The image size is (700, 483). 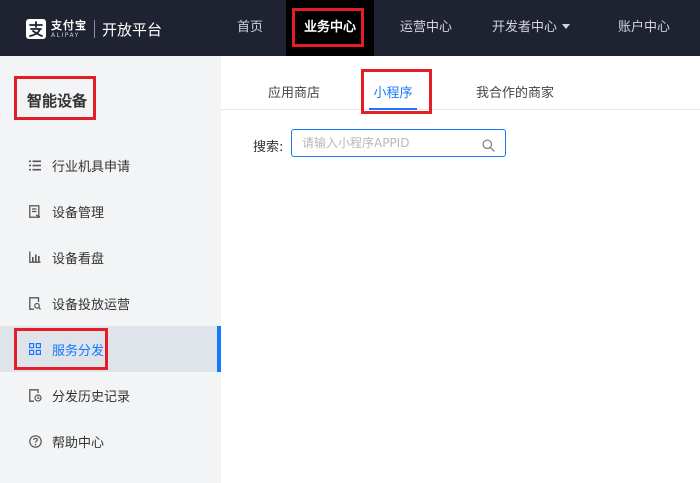 What do you see at coordinates (91, 305) in the screenshot?
I see `sidebar-item-label: 设备投放运营` at bounding box center [91, 305].